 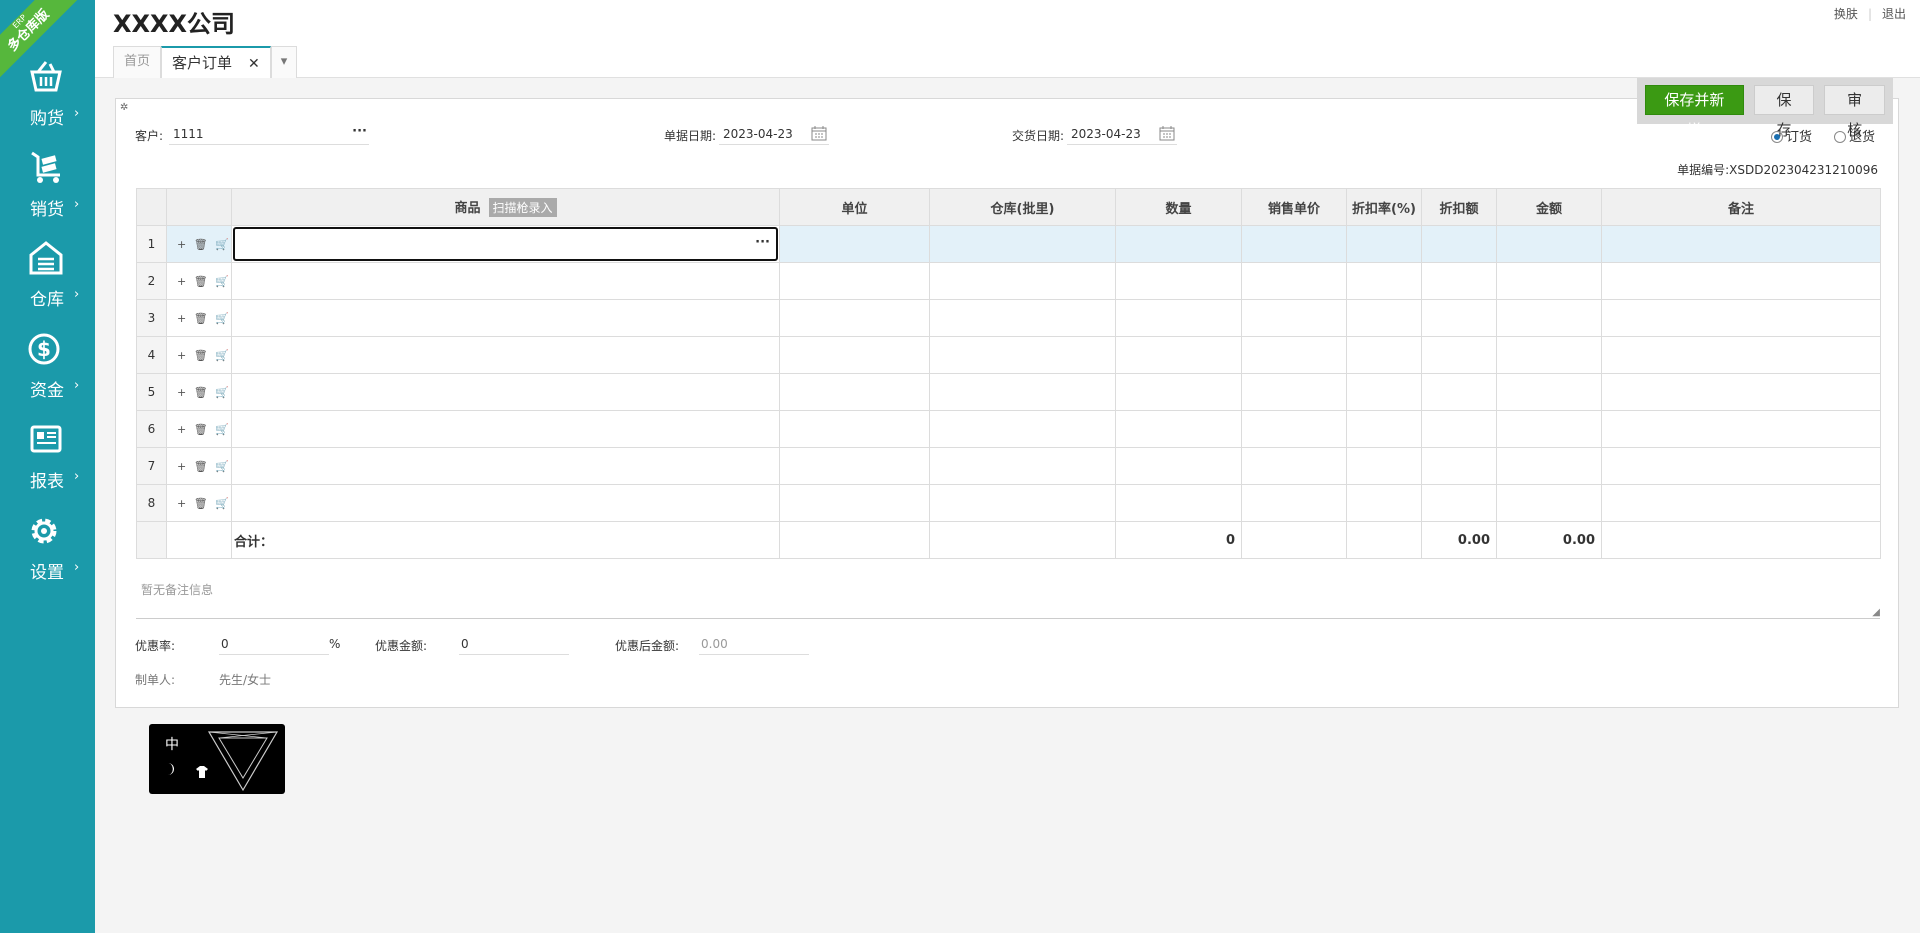 I want to click on logout-link: 退出, so click(x=1894, y=14).